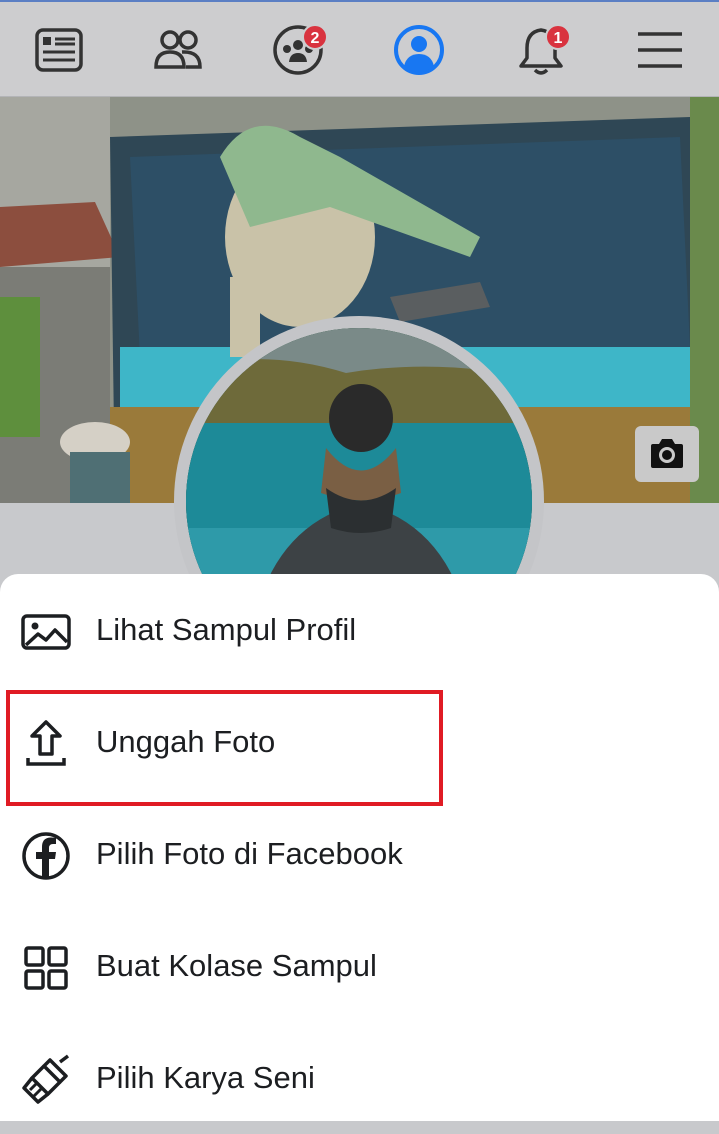 The width and height of the screenshot is (719, 1134). What do you see at coordinates (236, 965) in the screenshot?
I see `menu-item-label: Buat Kolase Sampul` at bounding box center [236, 965].